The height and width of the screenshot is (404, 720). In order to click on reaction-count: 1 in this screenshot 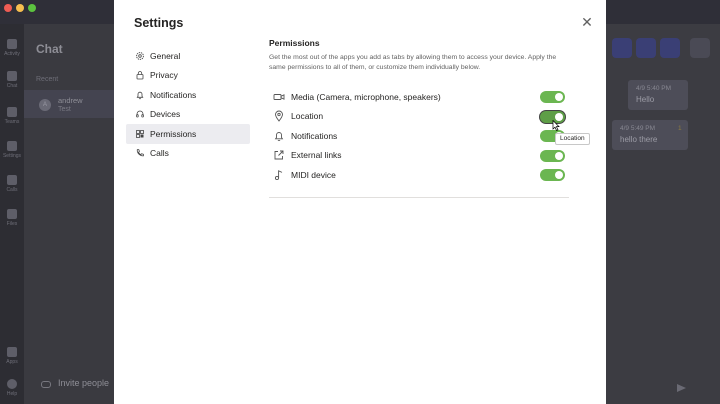, I will do `click(680, 128)`.